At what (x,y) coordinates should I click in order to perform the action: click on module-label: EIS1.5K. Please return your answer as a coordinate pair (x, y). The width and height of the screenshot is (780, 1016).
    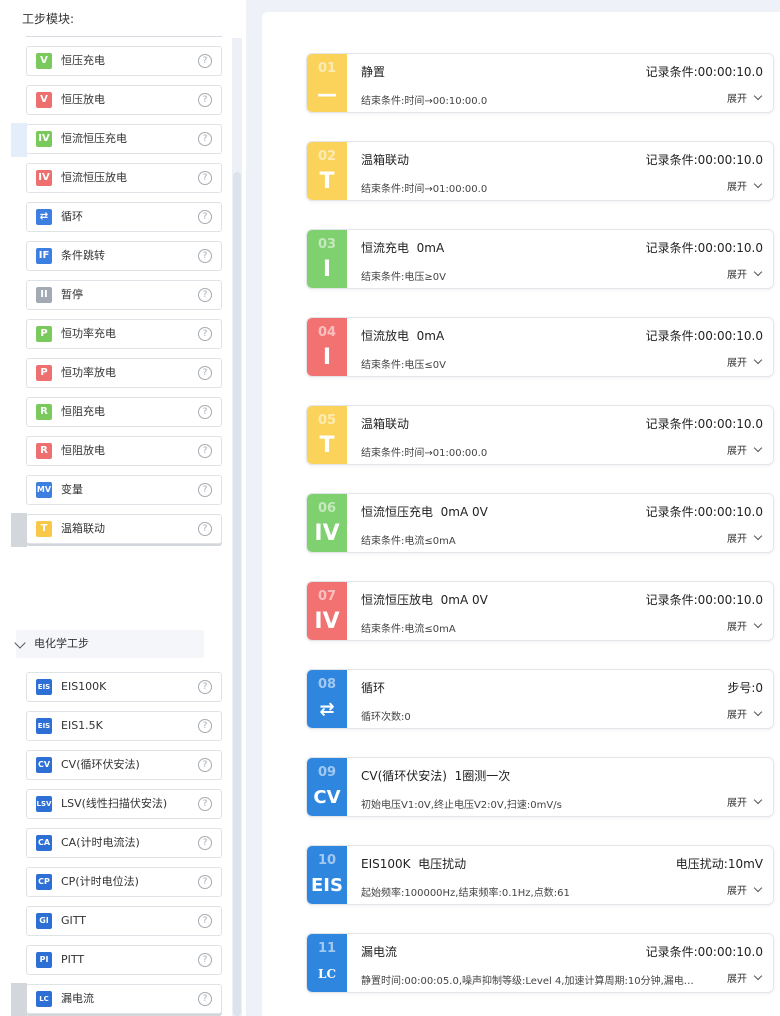
    Looking at the image, I should click on (82, 725).